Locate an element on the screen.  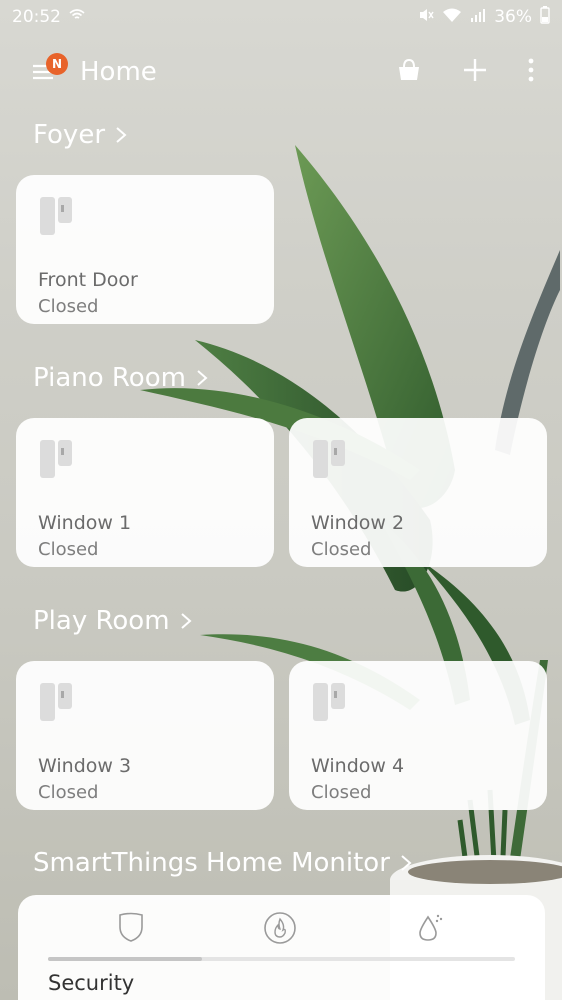
active-tab-label: Security is located at coordinates (91, 983).